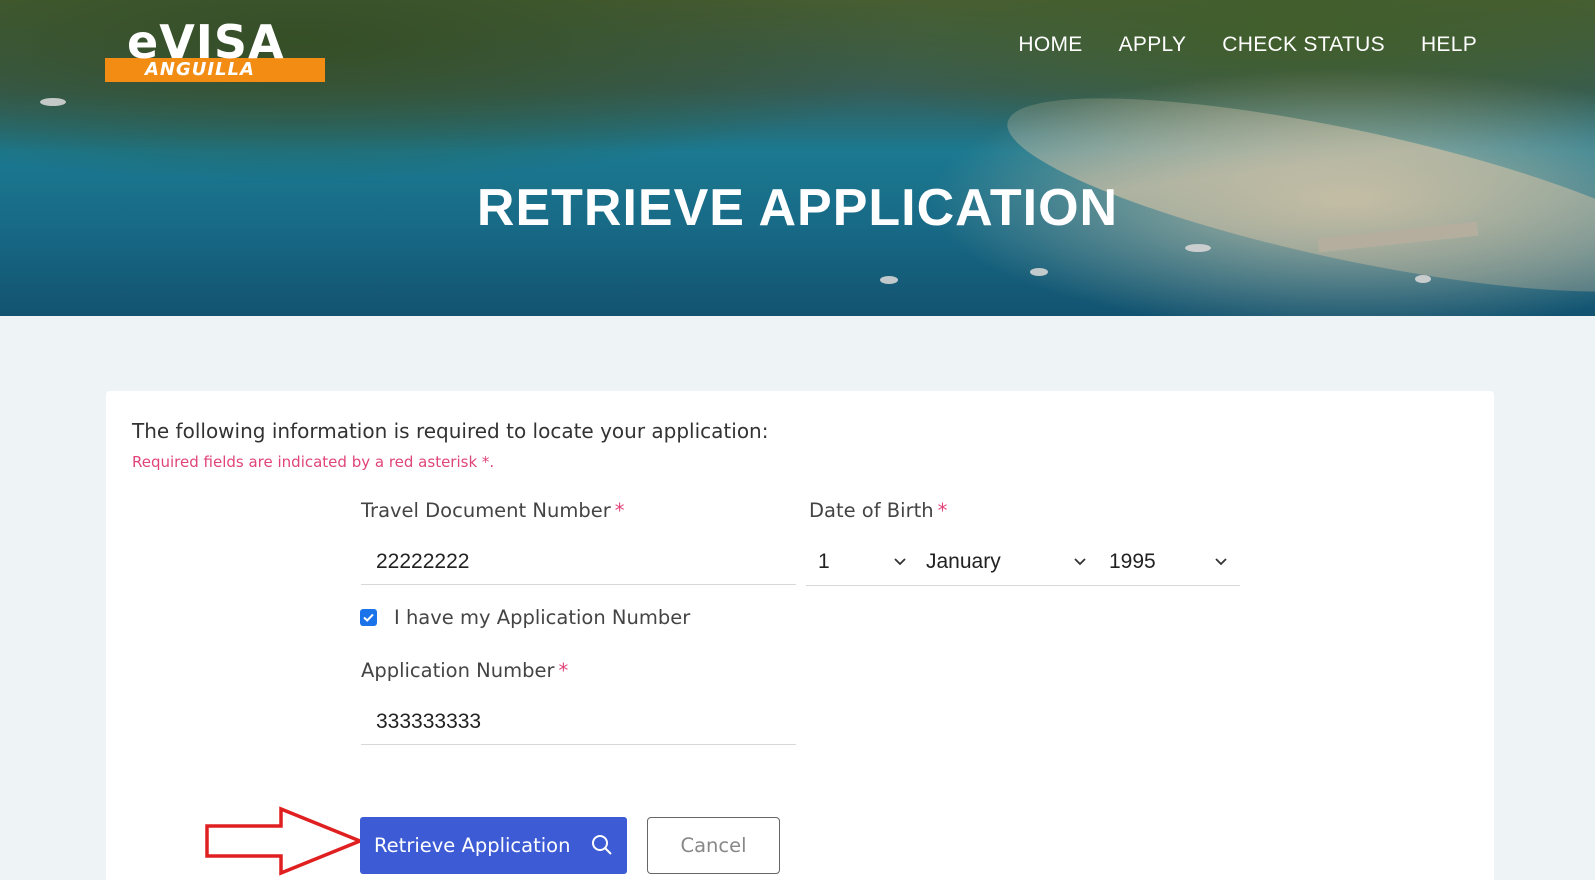 The image size is (1595, 880). I want to click on application-number-input, so click(578, 721).